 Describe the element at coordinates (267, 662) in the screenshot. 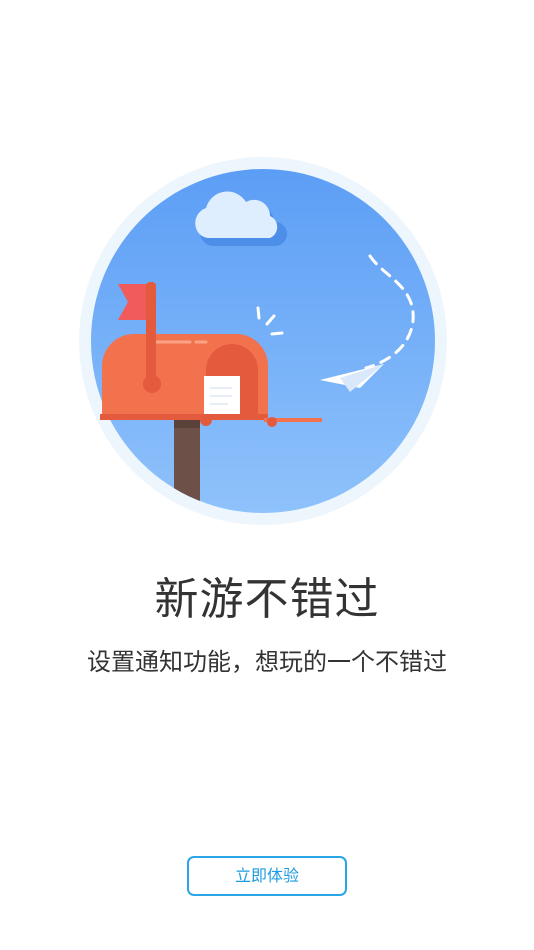

I see `page-subtitle: 设置通知功能，想玩的一个不错过` at that location.